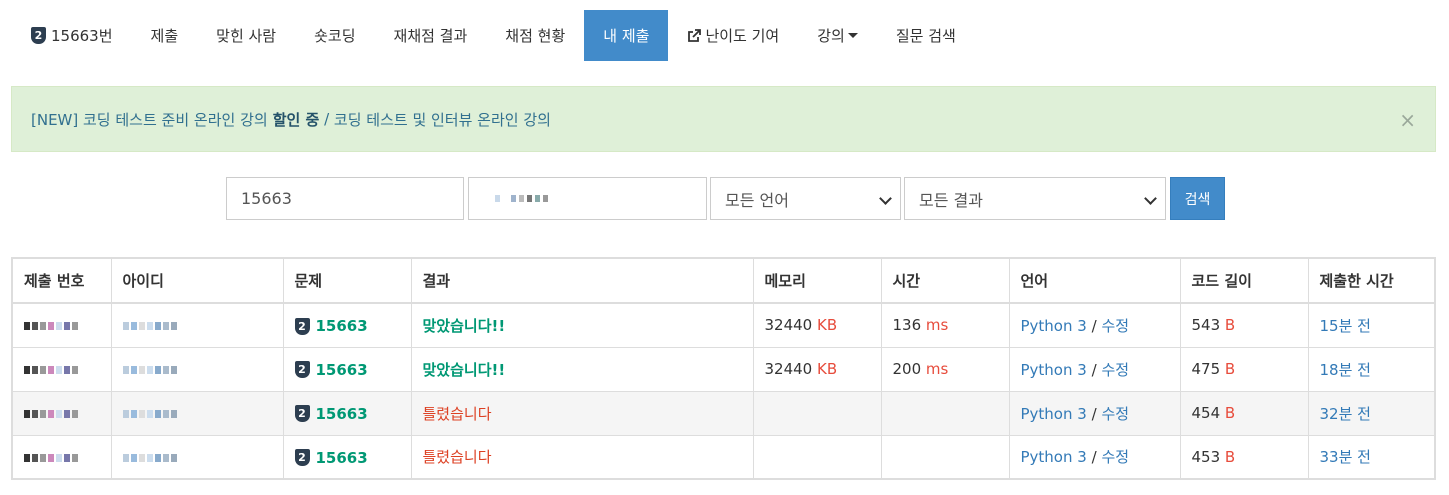 The height and width of the screenshot is (495, 1449). I want to click on language-select: 모든 언어, so click(805, 198).